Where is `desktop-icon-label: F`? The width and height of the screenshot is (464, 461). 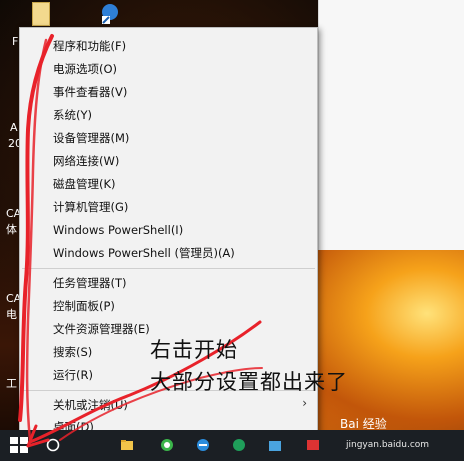 desktop-icon-label: F is located at coordinates (15, 42).